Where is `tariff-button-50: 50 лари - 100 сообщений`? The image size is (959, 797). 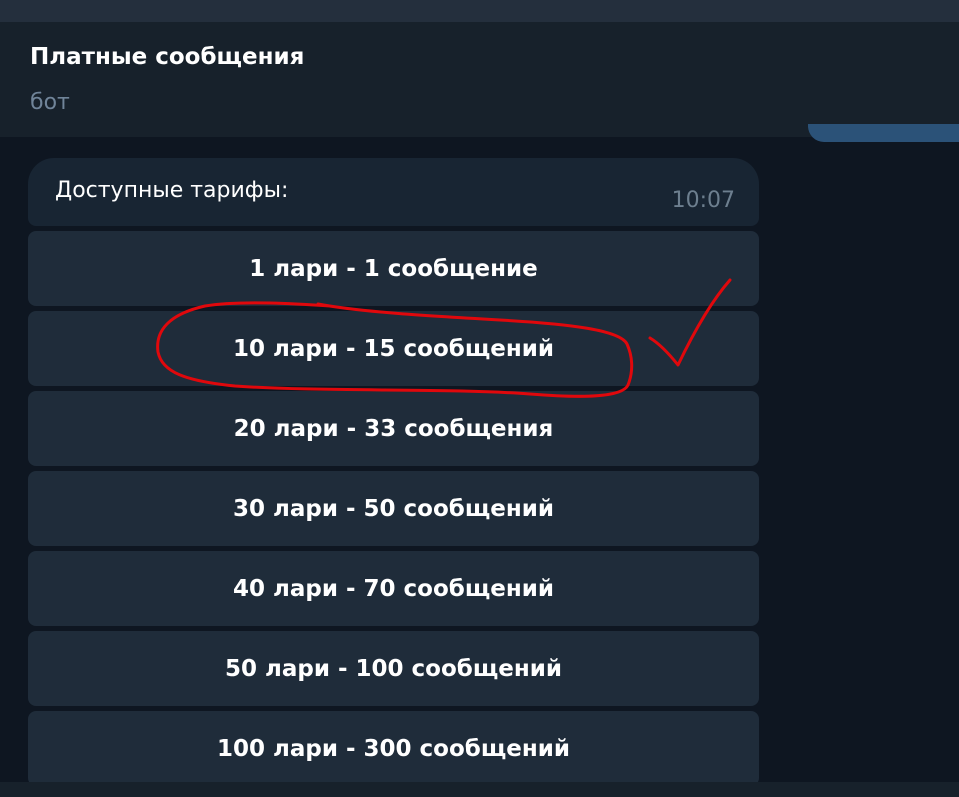 tariff-button-50: 50 лари - 100 сообщений is located at coordinates (393, 668).